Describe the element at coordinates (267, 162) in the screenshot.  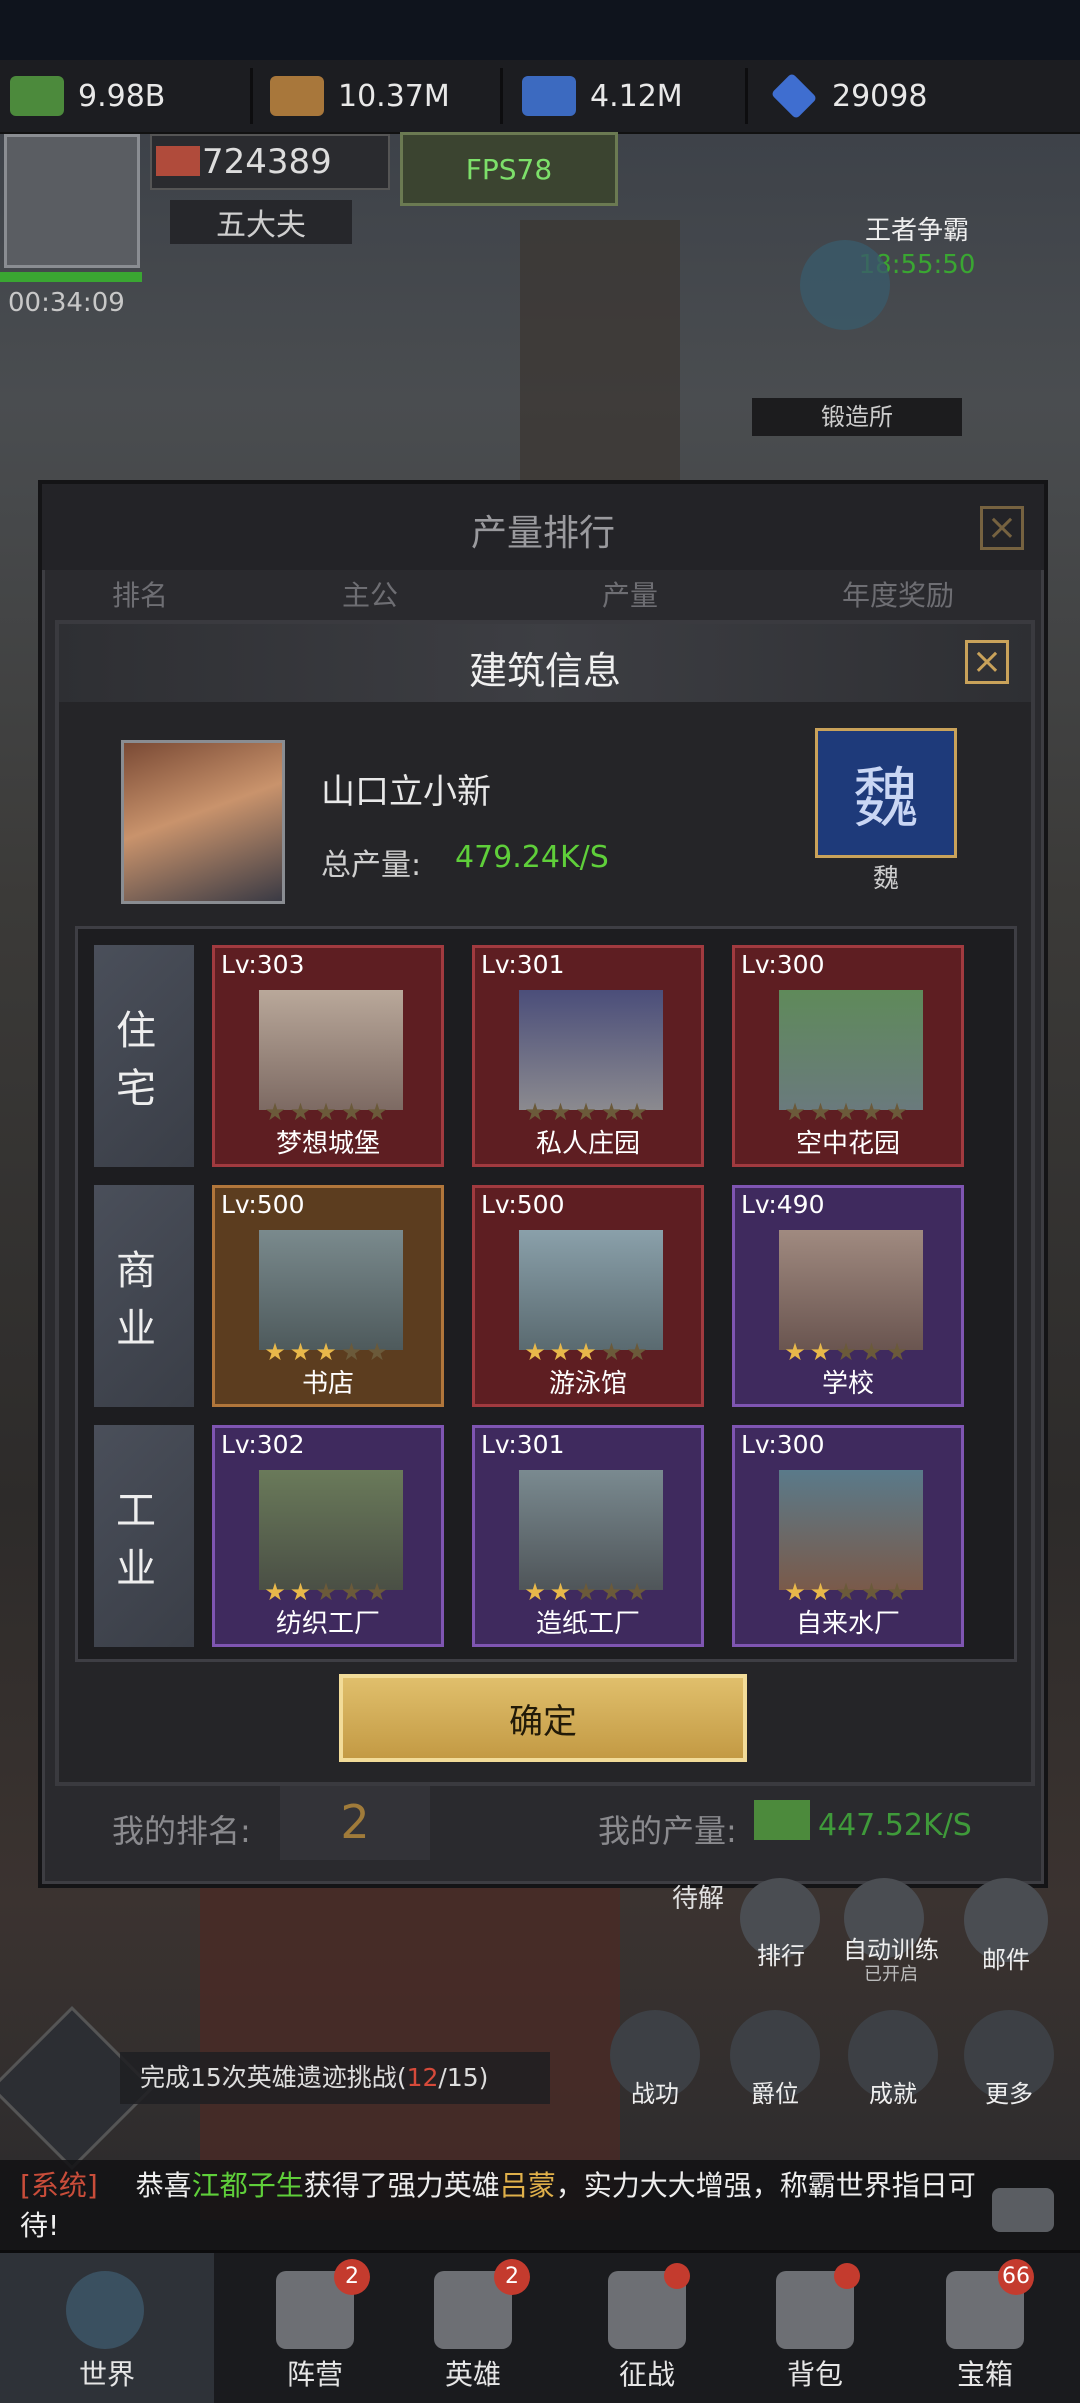
I see `power-value: 724389` at that location.